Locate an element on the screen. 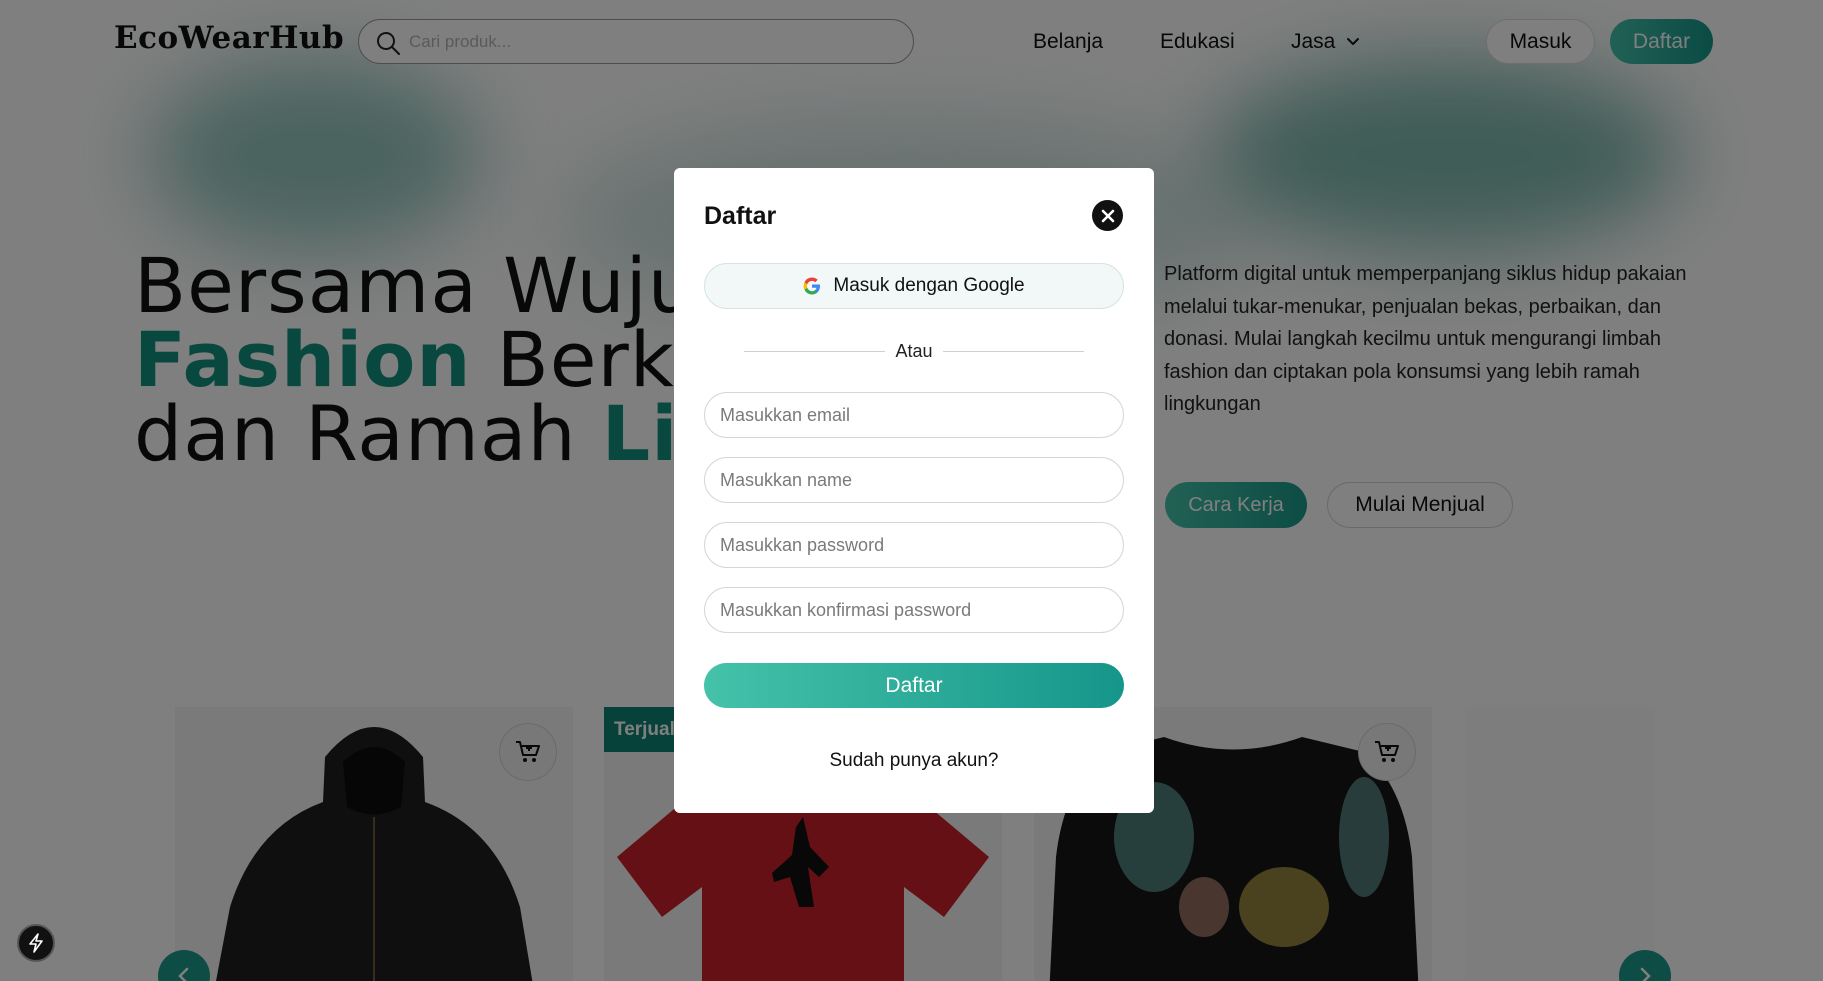 This screenshot has height=981, width=1823. dev-tools-button is located at coordinates (36, 943).